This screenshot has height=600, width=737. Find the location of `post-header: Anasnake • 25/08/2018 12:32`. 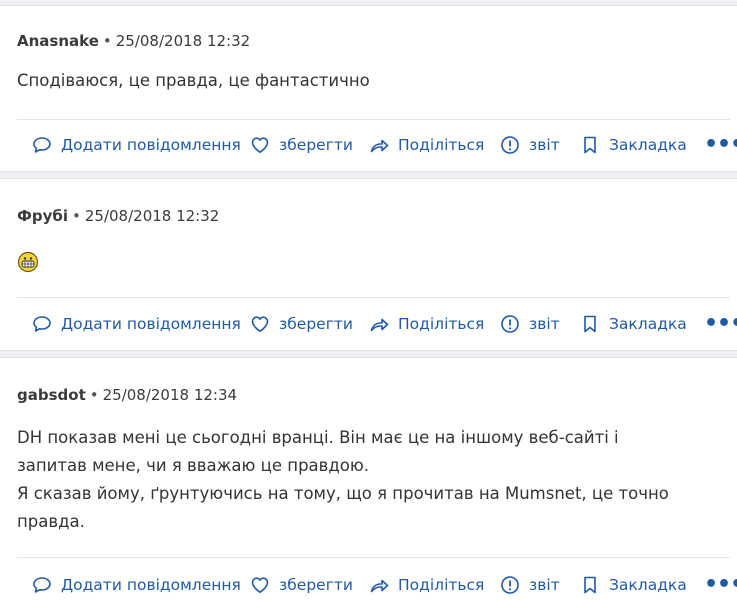

post-header: Anasnake • 25/08/2018 12:32 is located at coordinates (133, 41).